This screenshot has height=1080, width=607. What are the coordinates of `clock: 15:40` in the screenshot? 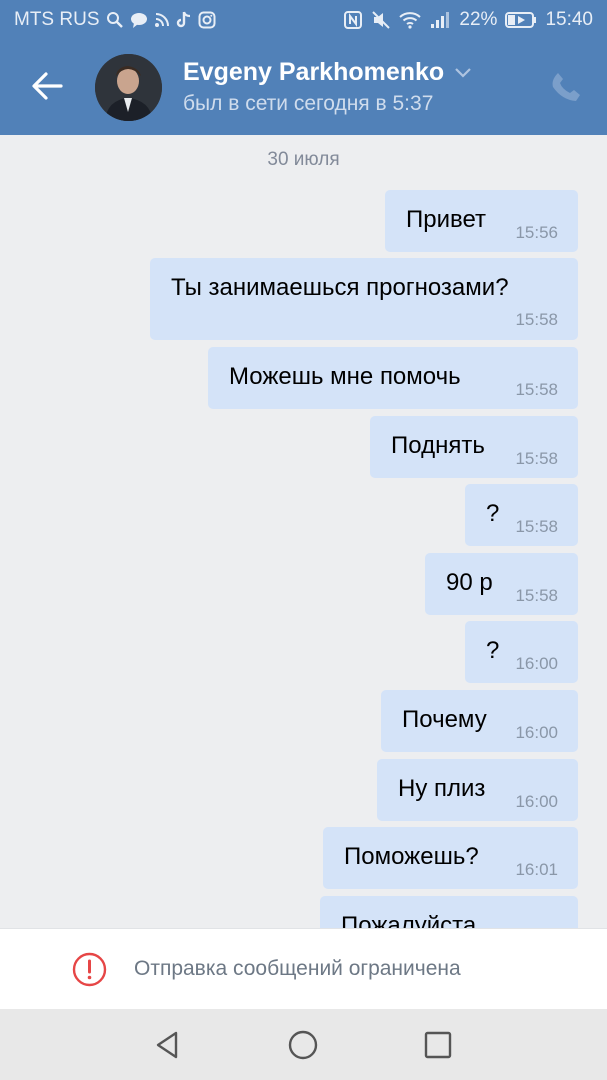 It's located at (569, 19).